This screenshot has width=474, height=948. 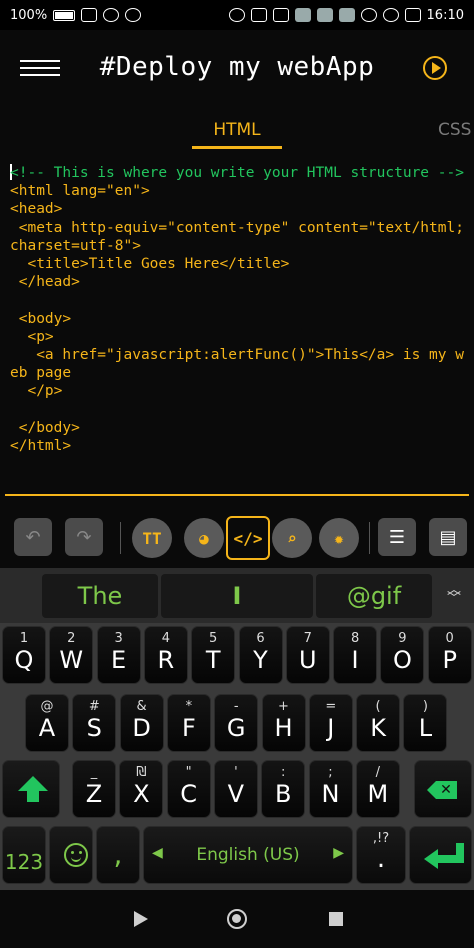 What do you see at coordinates (346, 15) in the screenshot?
I see `app-icon` at bounding box center [346, 15].